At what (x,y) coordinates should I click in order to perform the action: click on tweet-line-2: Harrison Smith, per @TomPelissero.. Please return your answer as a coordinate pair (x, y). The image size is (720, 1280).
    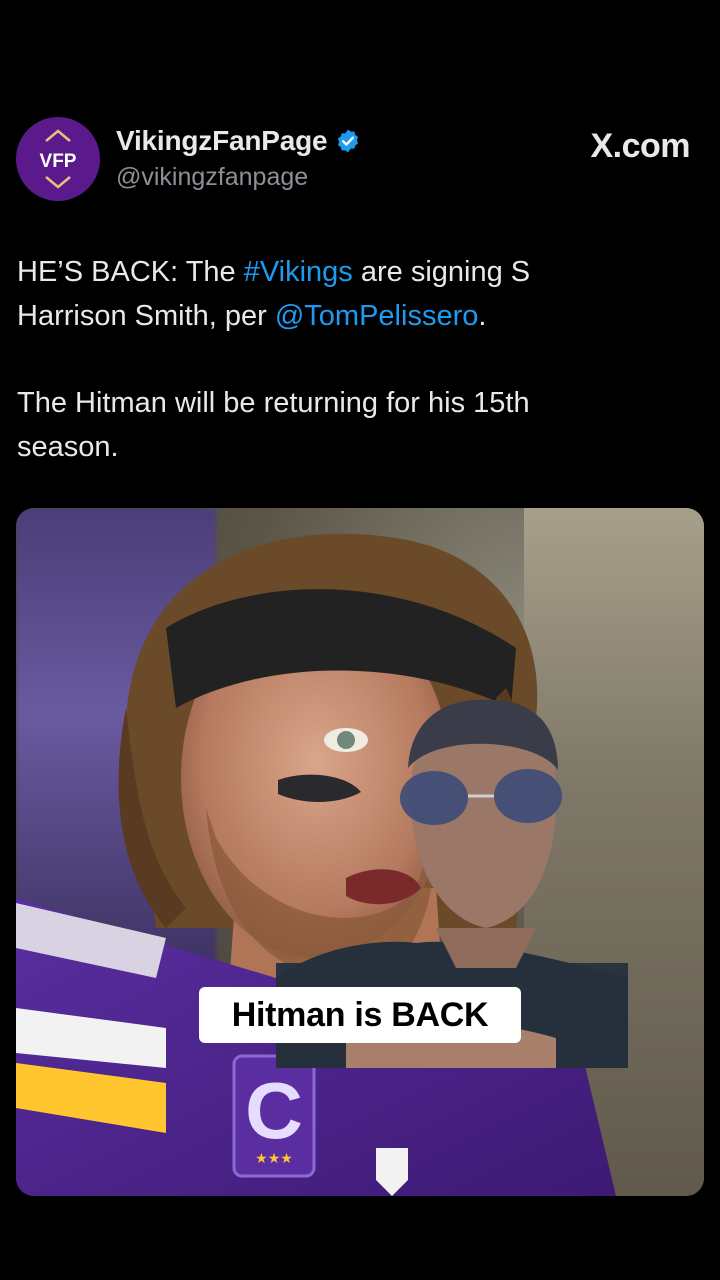
    Looking at the image, I should click on (357, 316).